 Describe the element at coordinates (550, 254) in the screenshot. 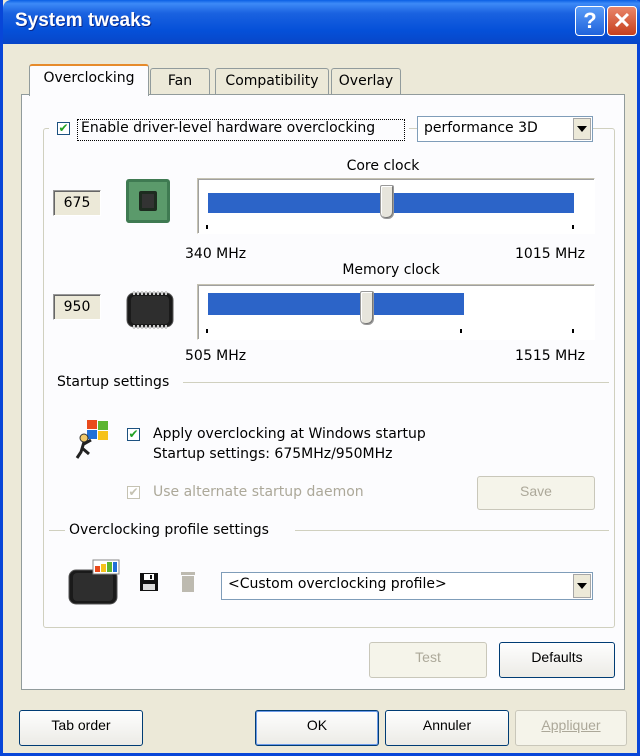

I see `core-clock-max: 1015 MHz` at that location.